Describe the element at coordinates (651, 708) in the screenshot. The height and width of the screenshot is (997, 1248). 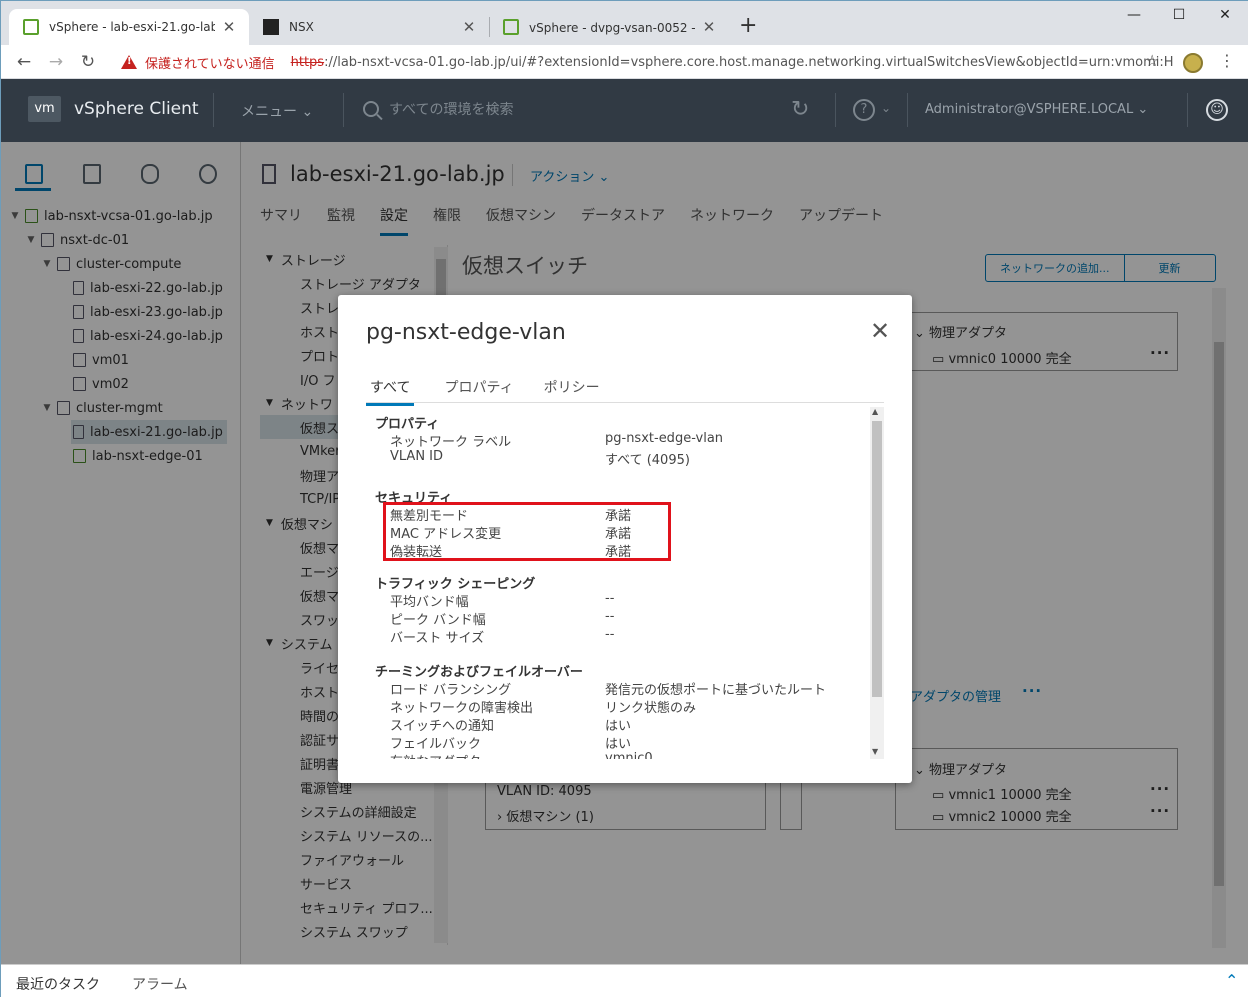
I see `property-value: リンク状態のみ` at that location.